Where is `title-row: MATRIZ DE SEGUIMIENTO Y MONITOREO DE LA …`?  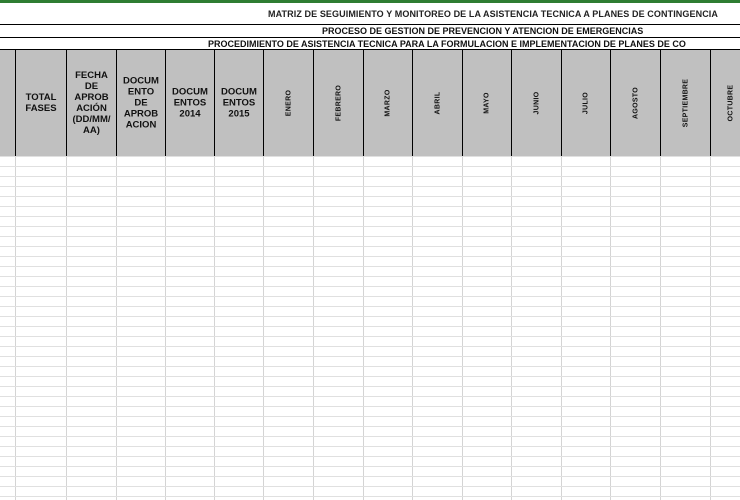
title-row: MATRIZ DE SEGUIMIENTO Y MONITOREO DE LA … is located at coordinates (370, 12).